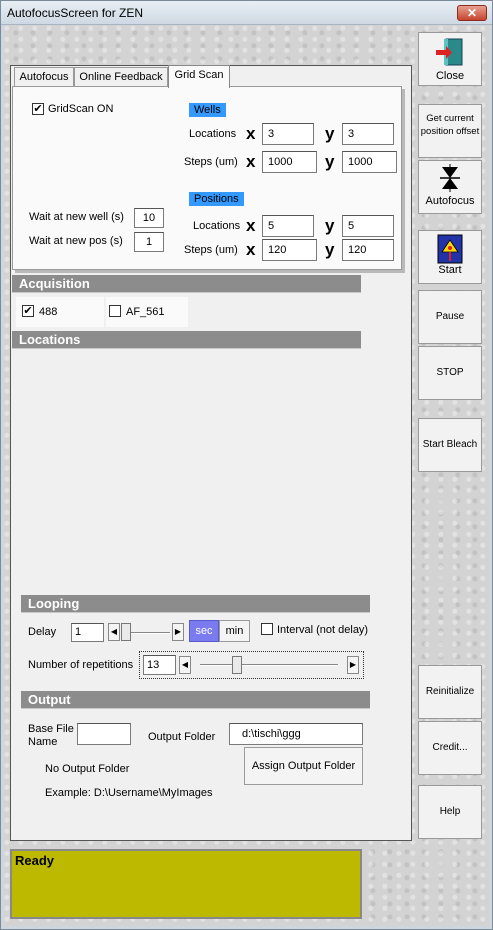 This screenshot has height=930, width=493. What do you see at coordinates (207, 110) in the screenshot?
I see `wells-label: Wells` at bounding box center [207, 110].